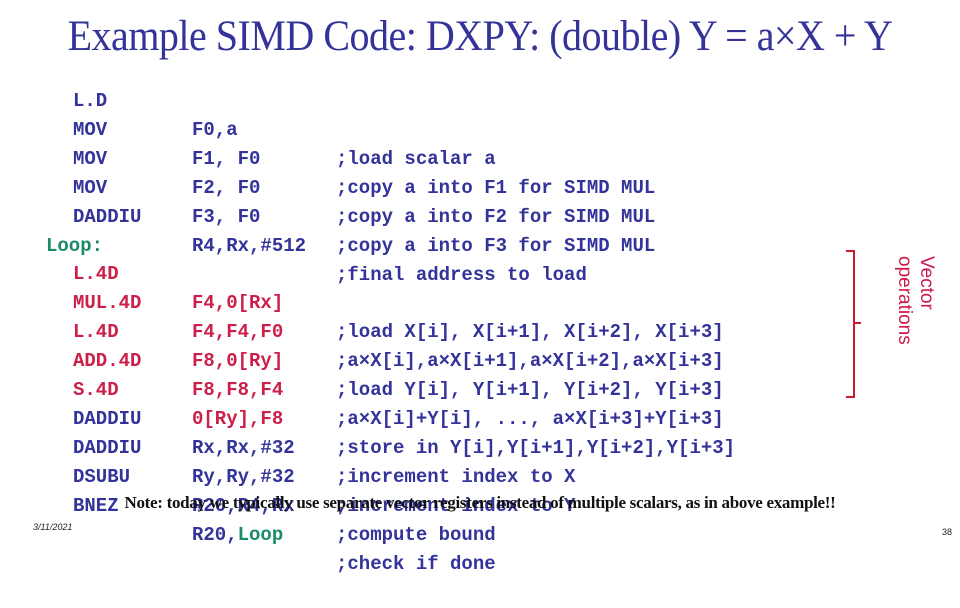 This screenshot has width=960, height=608. I want to click on operands: R20,Loop, so click(237, 535).